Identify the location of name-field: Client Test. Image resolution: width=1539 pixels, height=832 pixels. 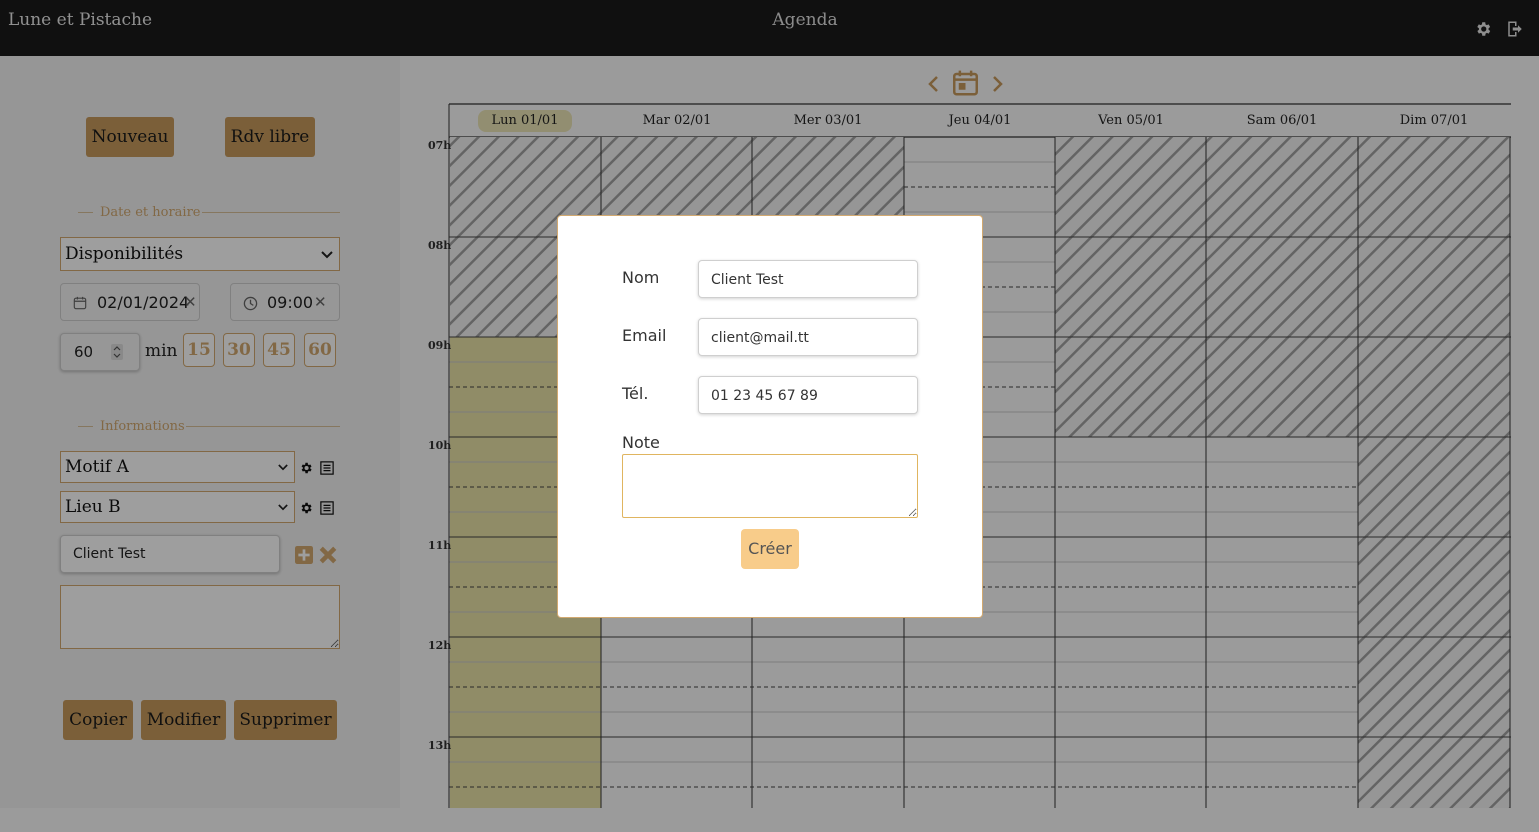
(808, 279).